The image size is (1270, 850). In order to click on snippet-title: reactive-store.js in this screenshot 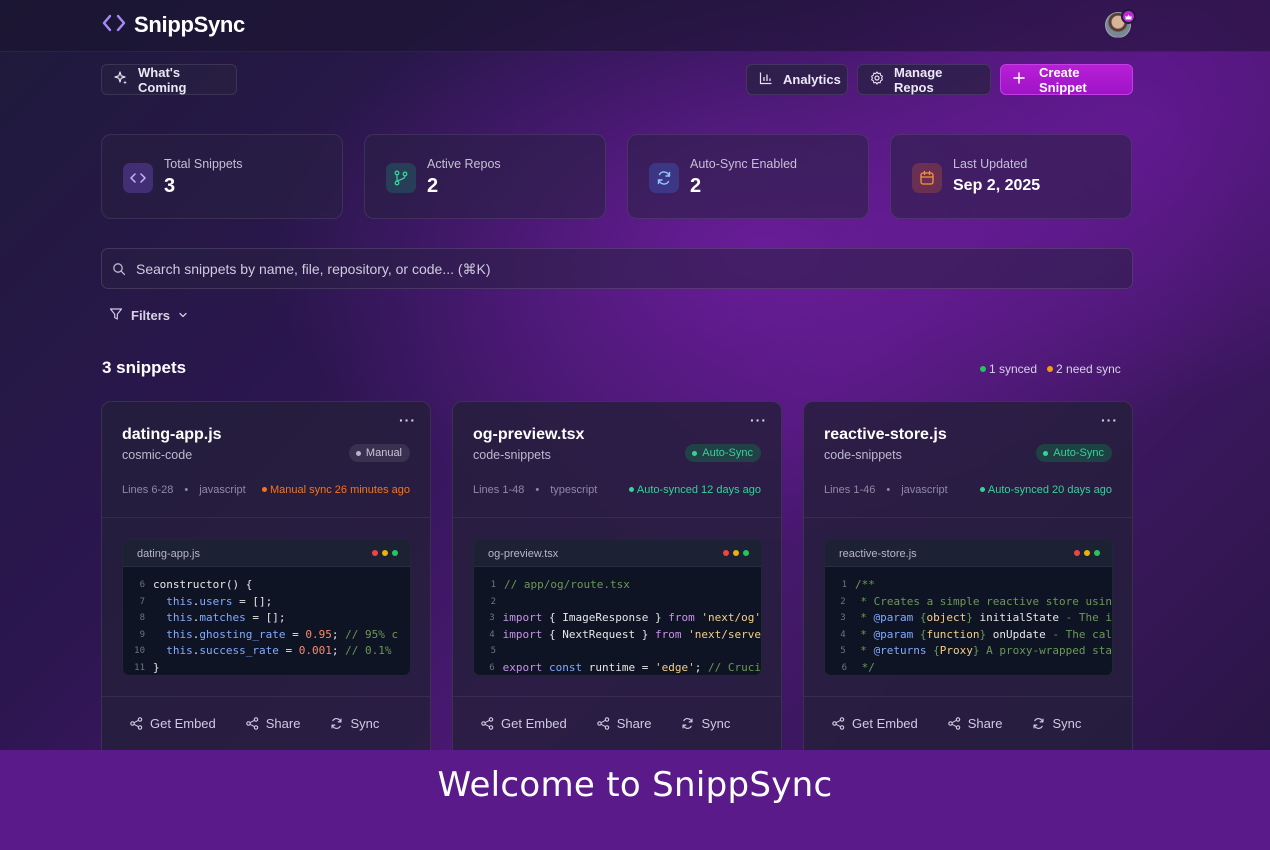, I will do `click(885, 435)`.